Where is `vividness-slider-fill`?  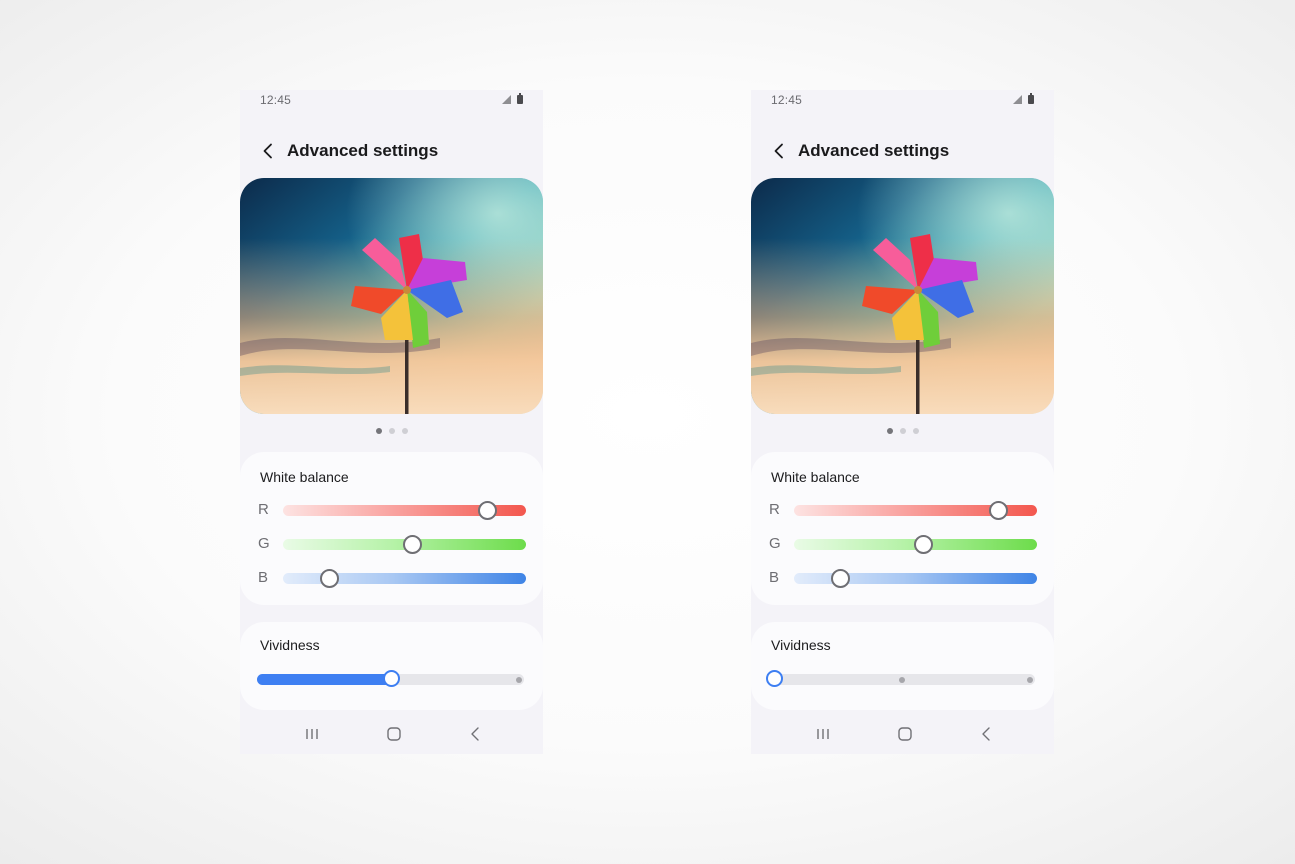
vividness-slider-fill is located at coordinates (324, 679).